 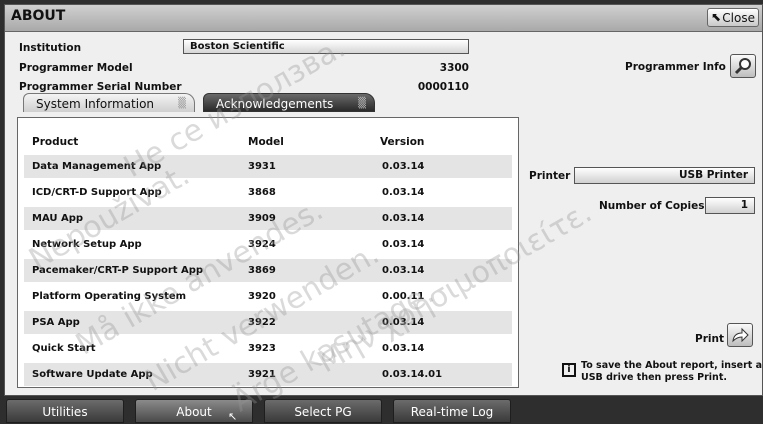 What do you see at coordinates (97, 192) in the screenshot?
I see `product-cell: ICD/CRT-D Support App` at bounding box center [97, 192].